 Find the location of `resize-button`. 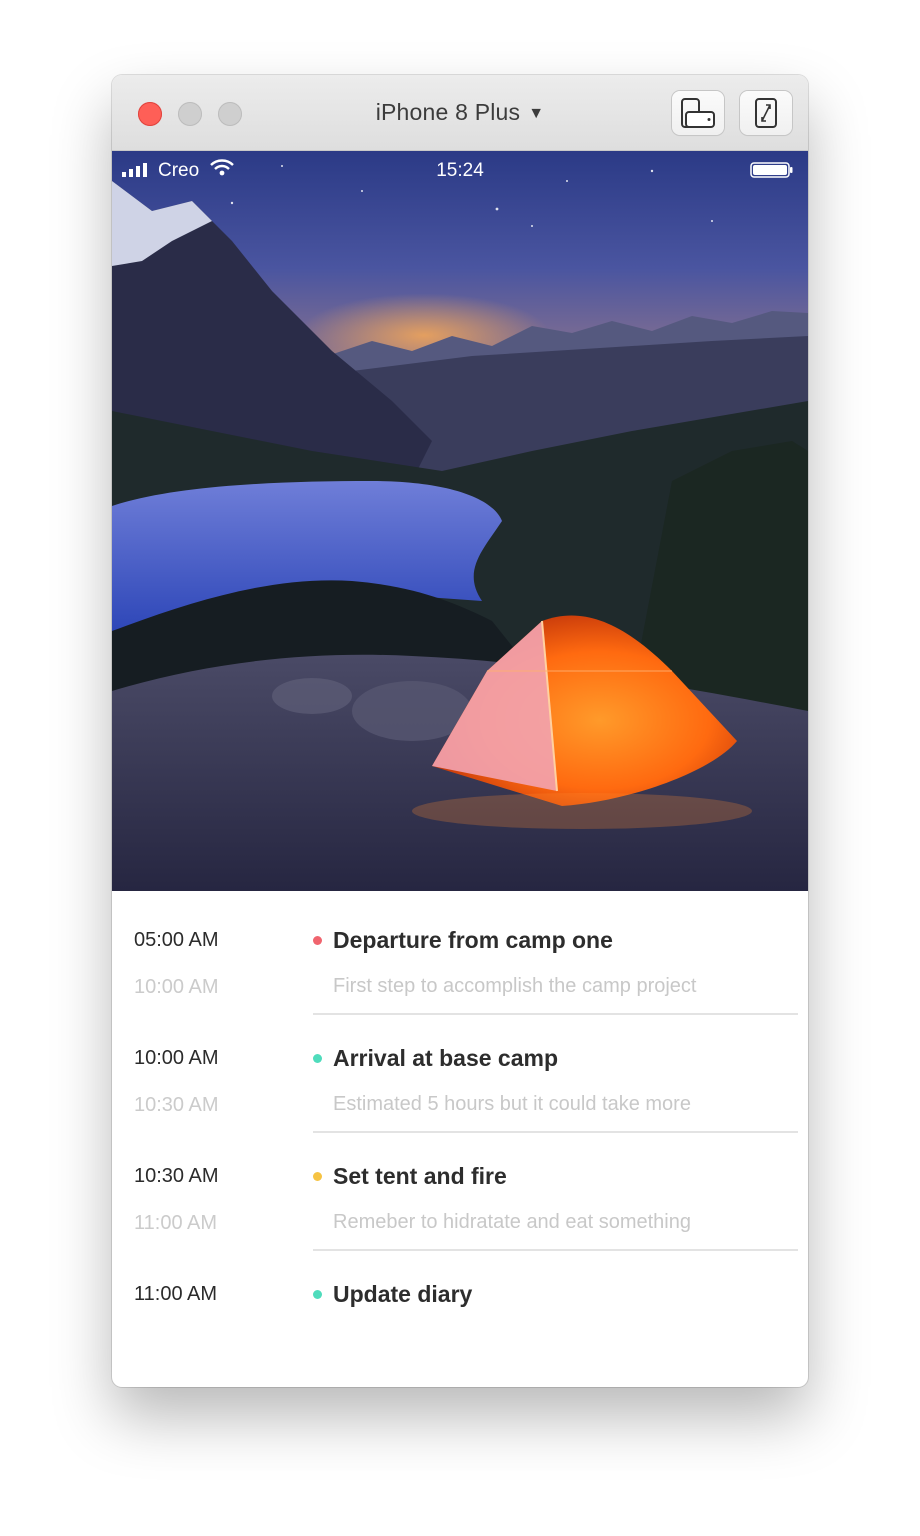

resize-button is located at coordinates (766, 113).